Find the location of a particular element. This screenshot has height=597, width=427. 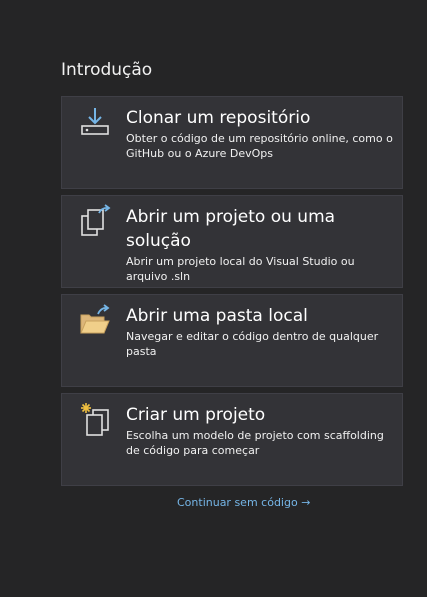

card-title: Clonar um repositório is located at coordinates (218, 118).